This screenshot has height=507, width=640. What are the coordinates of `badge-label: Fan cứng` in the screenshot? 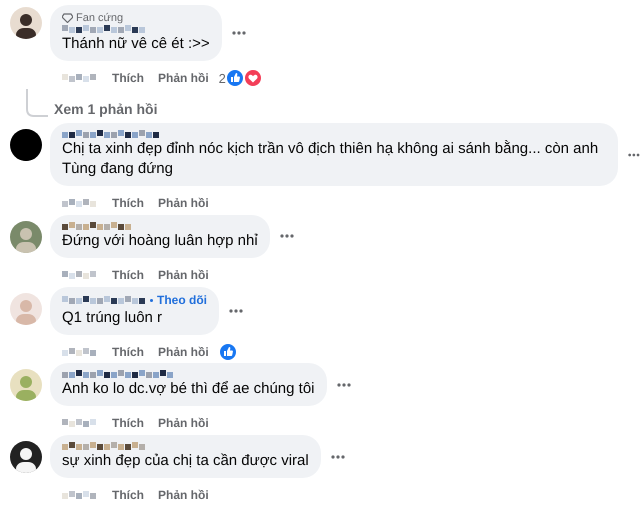 It's located at (100, 18).